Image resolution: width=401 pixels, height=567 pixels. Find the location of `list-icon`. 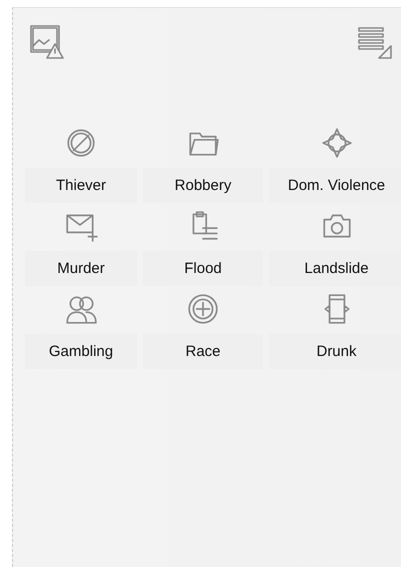

list-icon is located at coordinates (375, 42).